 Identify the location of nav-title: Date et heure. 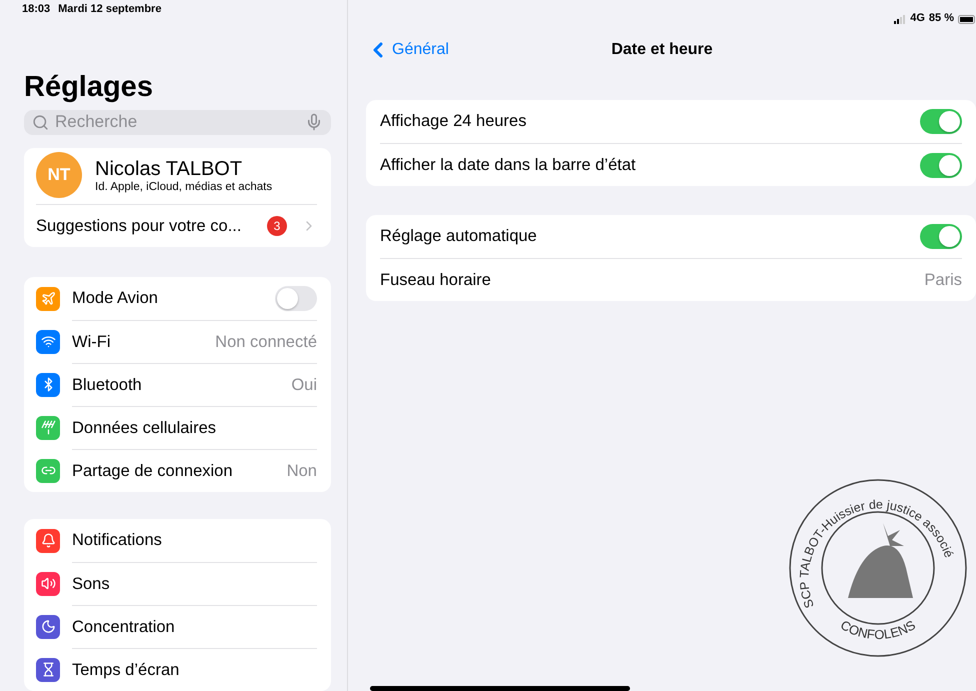
(662, 50).